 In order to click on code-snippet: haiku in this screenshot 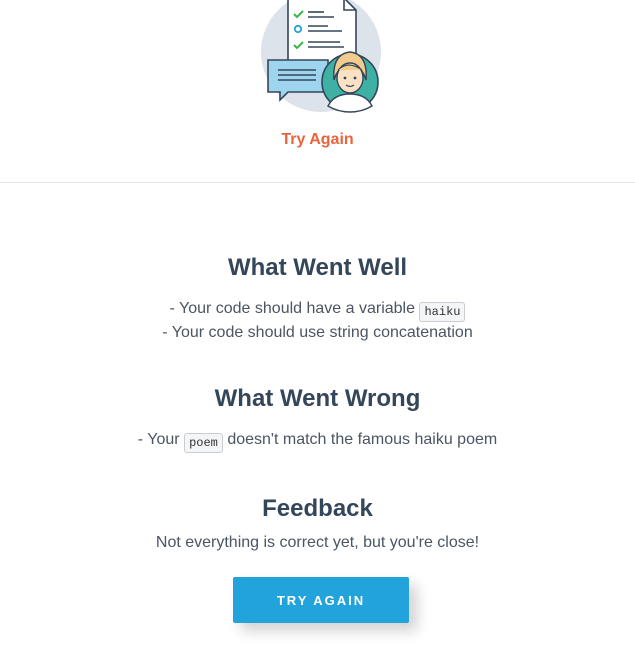, I will do `click(442, 312)`.